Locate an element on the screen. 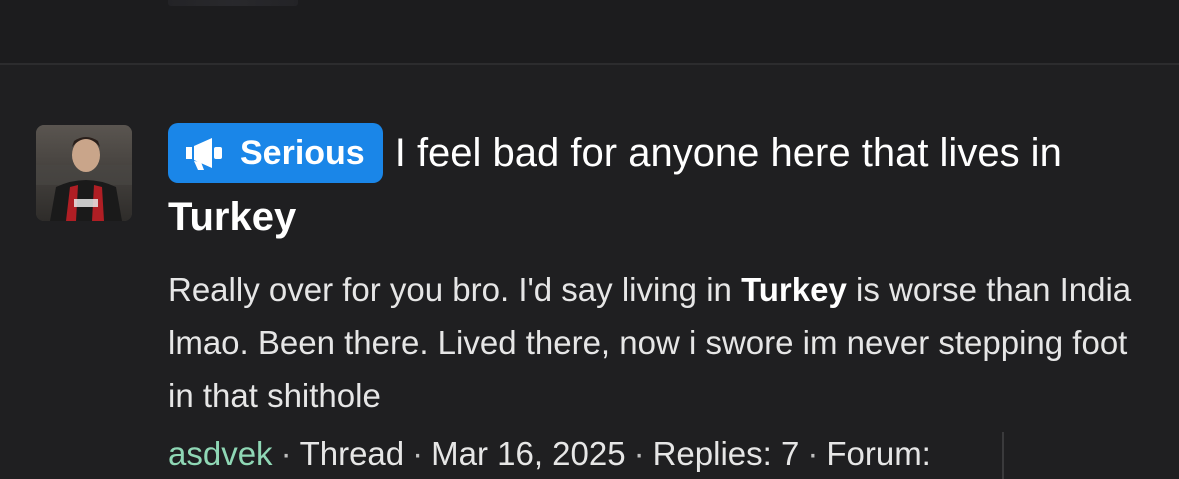 The height and width of the screenshot is (479, 1179). title-highlight: Turkey is located at coordinates (232, 217).